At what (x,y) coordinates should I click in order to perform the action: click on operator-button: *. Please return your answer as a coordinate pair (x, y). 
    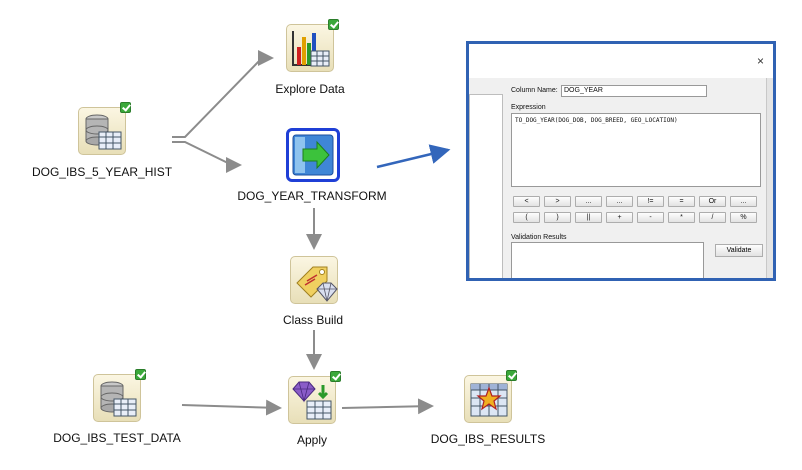
    Looking at the image, I should click on (681, 217).